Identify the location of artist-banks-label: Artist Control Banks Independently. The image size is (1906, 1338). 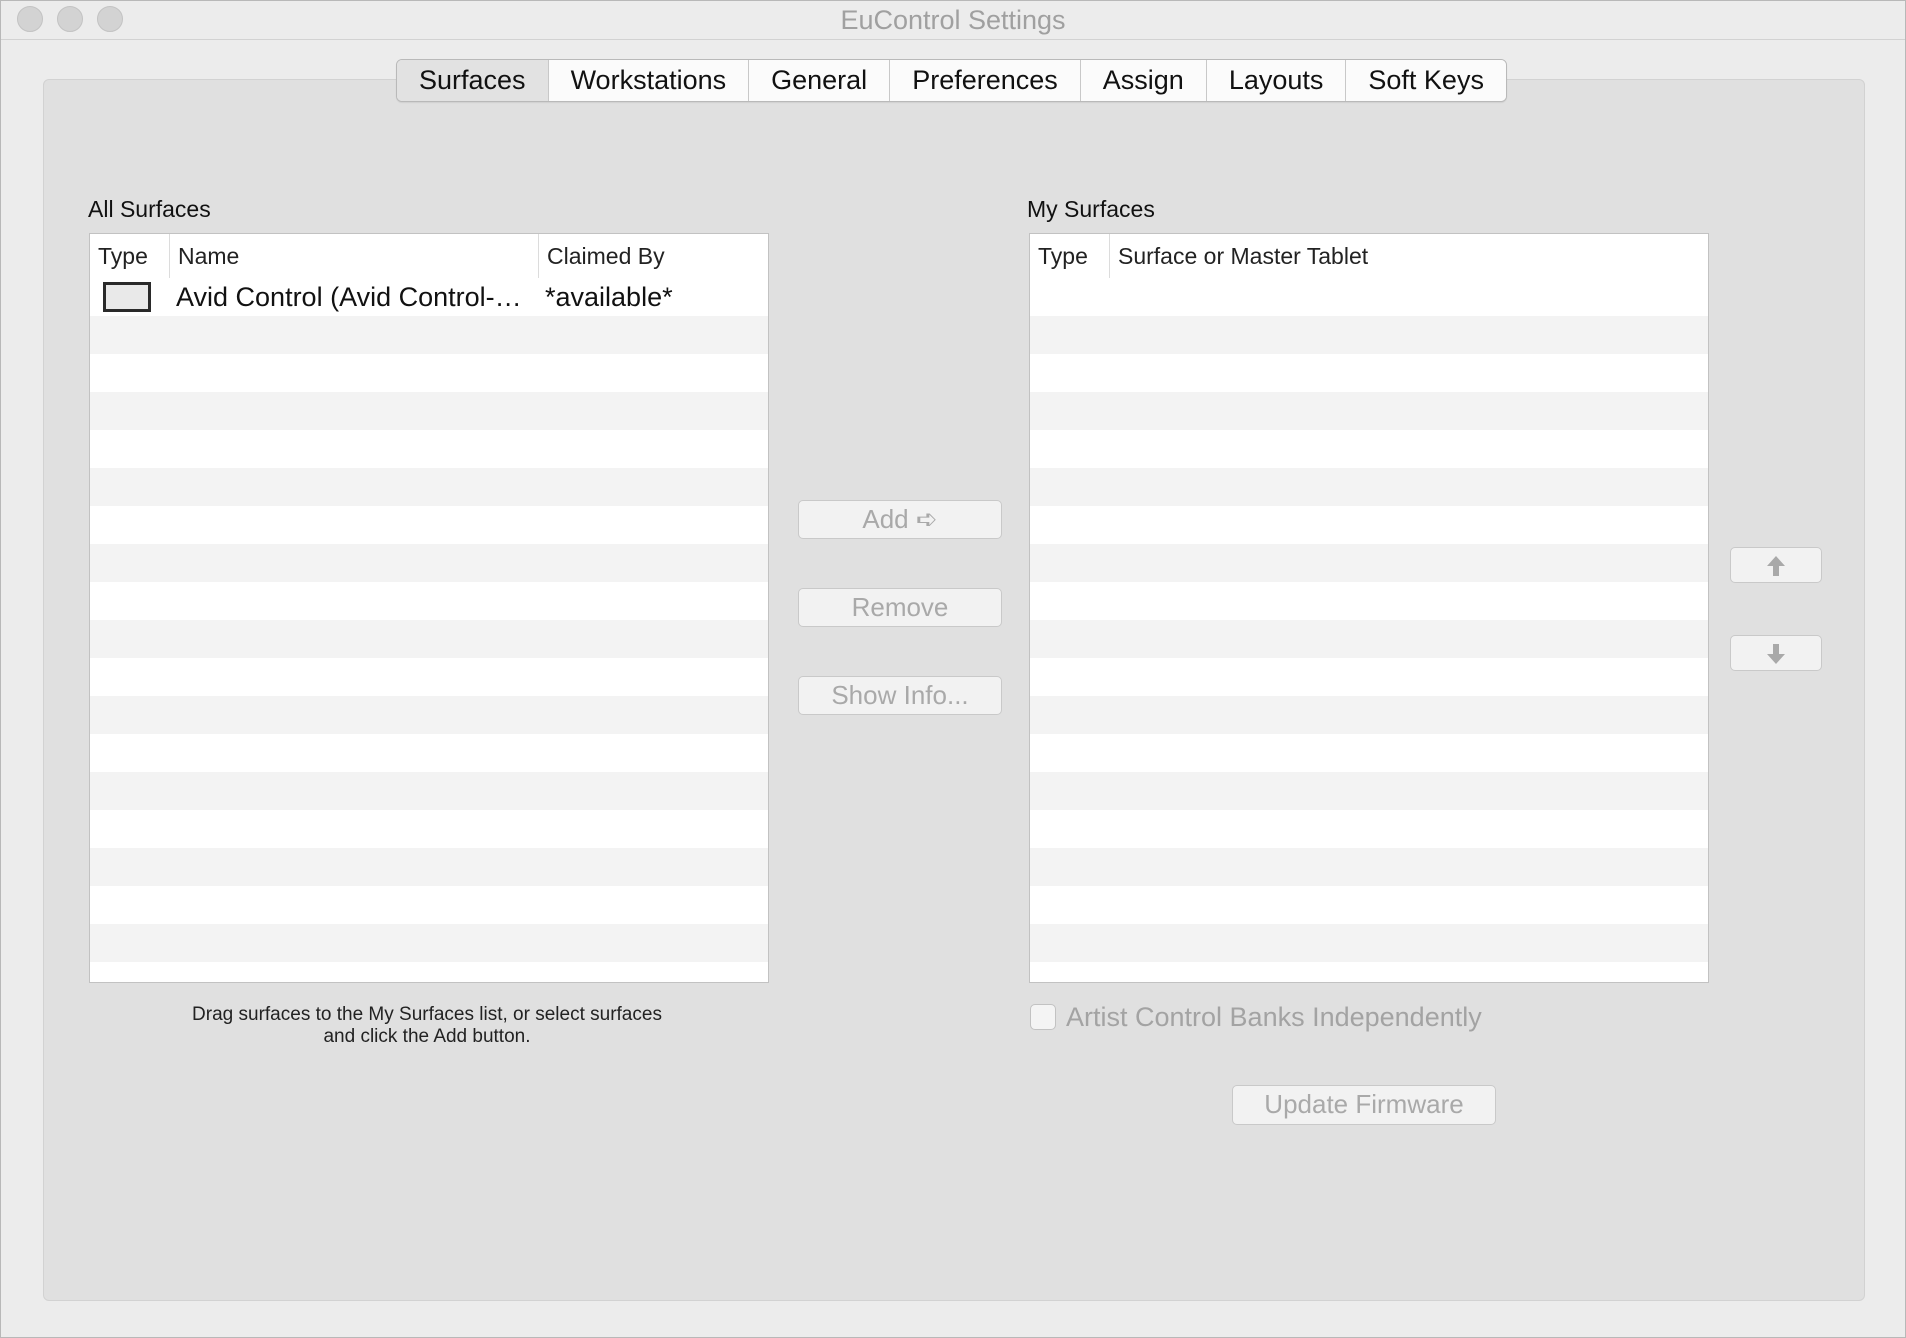
(1274, 1017).